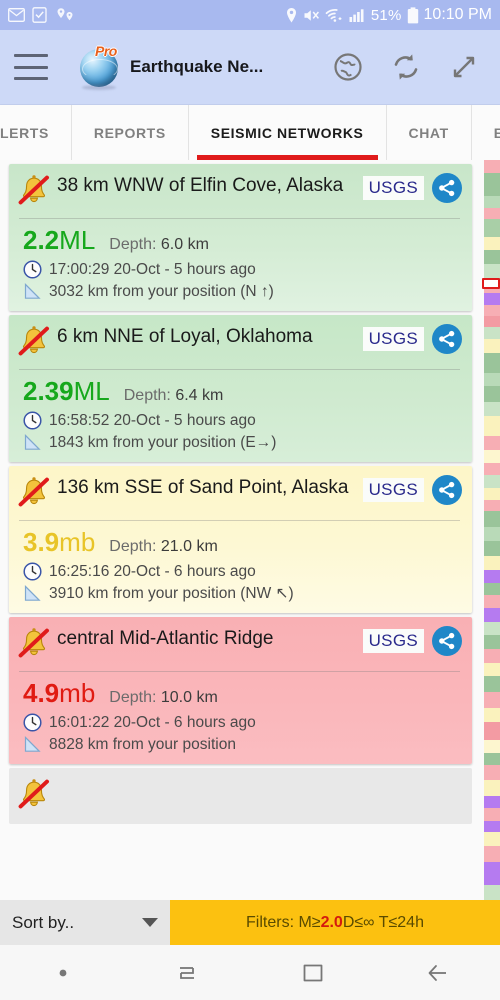  What do you see at coordinates (142, 744) in the screenshot?
I see `quake-distance: 8828 km from your position` at bounding box center [142, 744].